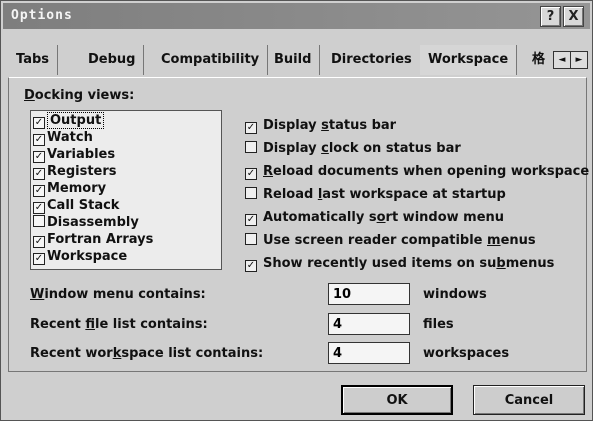  What do you see at coordinates (380, 263) in the screenshot?
I see `option-label-pre: Show recently used items on su` at bounding box center [380, 263].